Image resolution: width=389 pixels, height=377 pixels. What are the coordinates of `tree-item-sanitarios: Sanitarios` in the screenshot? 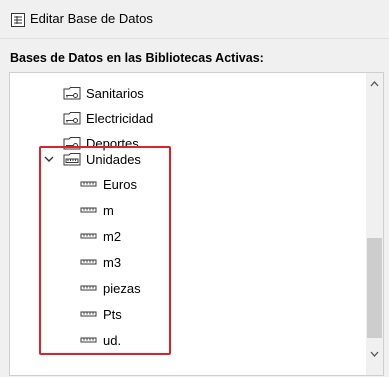 It's located at (103, 93).